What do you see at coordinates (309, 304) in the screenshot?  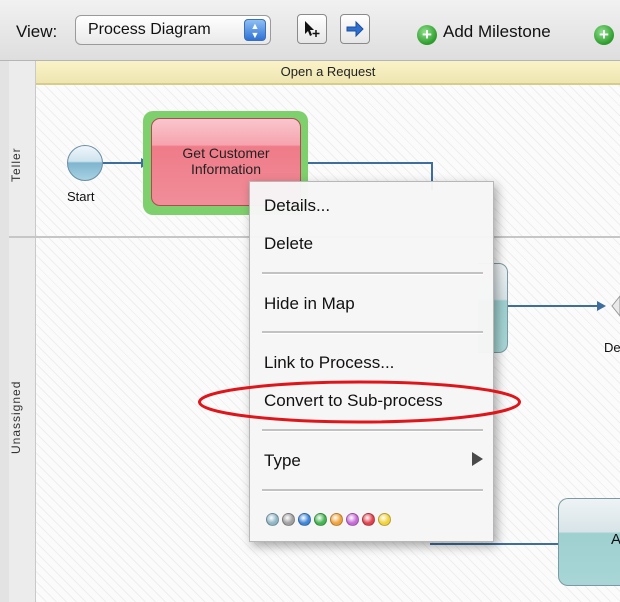 I see `menu-item-hide-in-map: Hide in Map` at bounding box center [309, 304].